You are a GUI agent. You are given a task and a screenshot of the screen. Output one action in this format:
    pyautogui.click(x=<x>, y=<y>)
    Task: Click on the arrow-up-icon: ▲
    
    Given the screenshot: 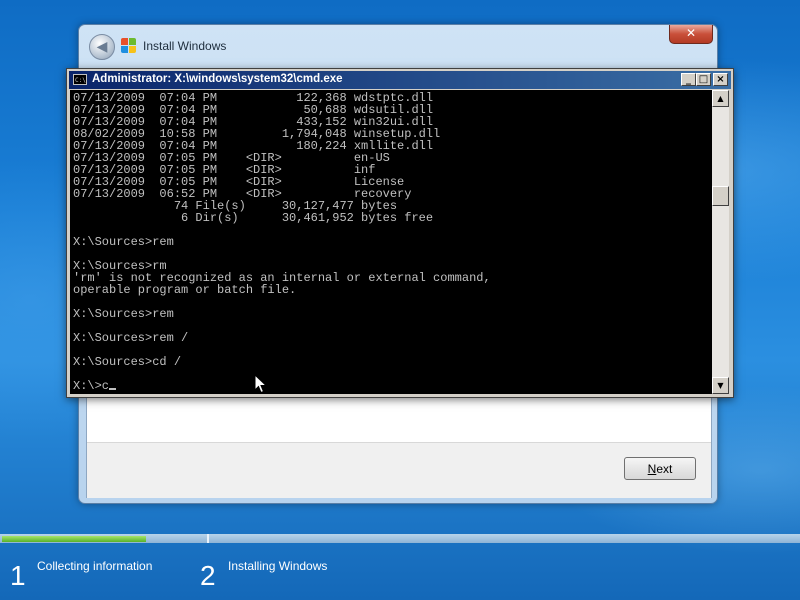 What is the action you would take?
    pyautogui.click(x=720, y=98)
    